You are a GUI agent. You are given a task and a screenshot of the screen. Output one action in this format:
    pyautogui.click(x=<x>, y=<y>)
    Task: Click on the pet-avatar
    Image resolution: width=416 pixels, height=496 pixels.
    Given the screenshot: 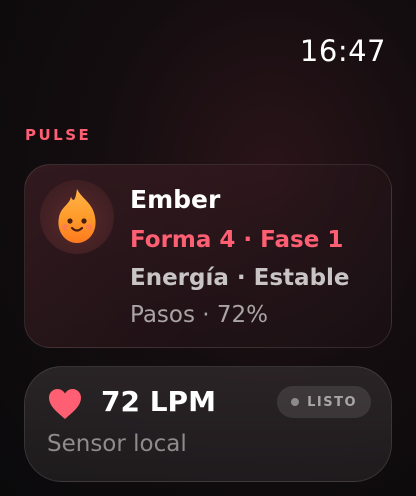 What is the action you would take?
    pyautogui.click(x=77, y=217)
    